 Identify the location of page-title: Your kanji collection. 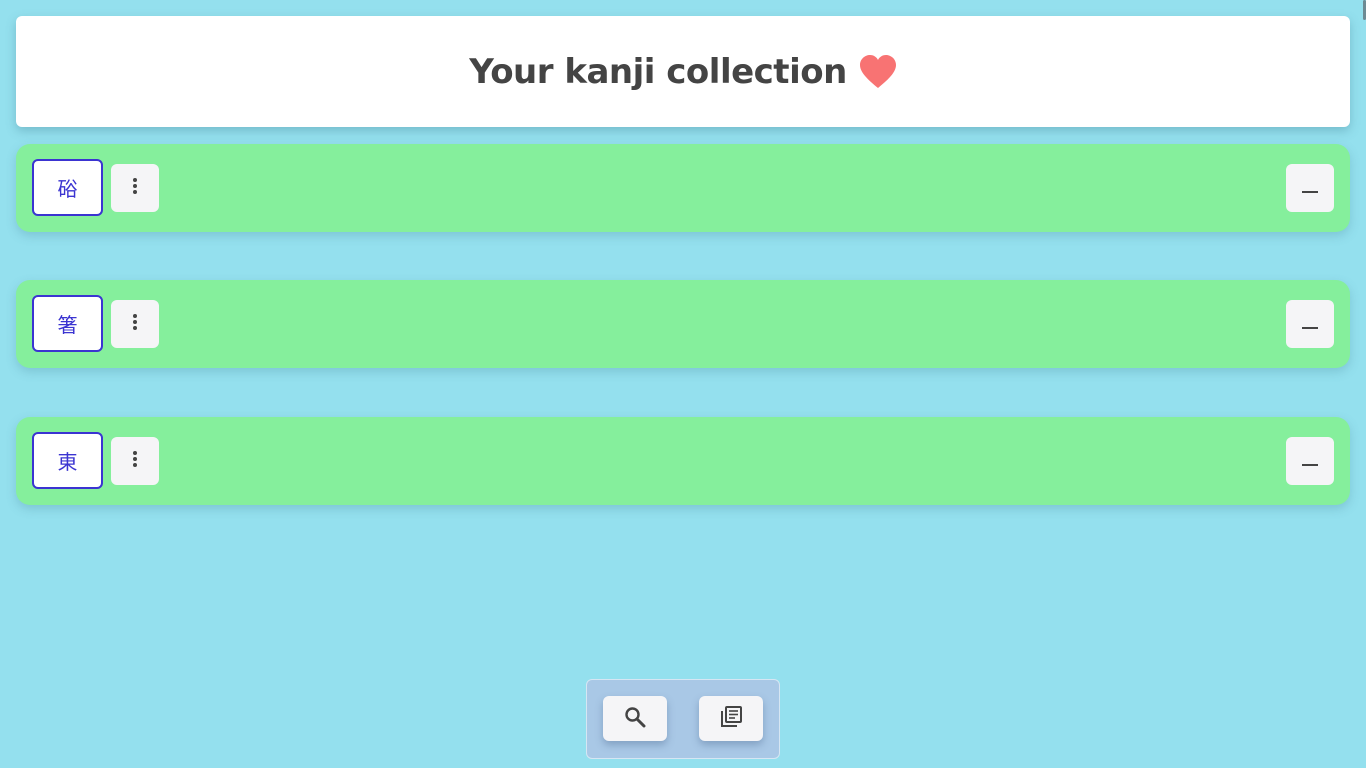
(658, 71).